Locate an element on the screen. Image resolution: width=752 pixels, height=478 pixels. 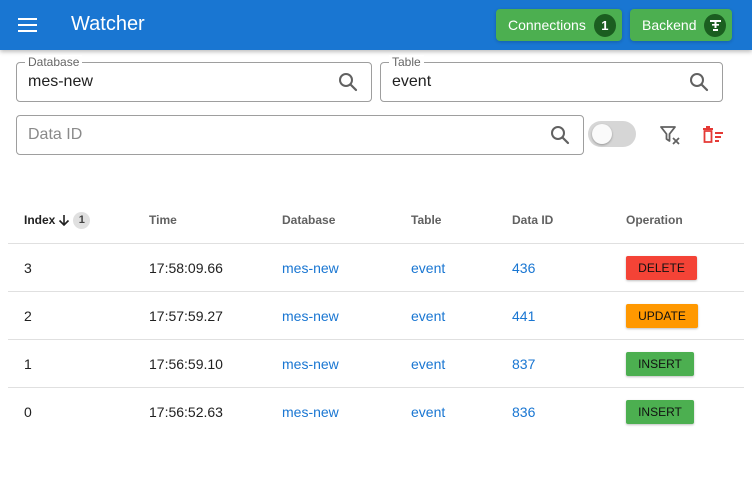
operation-badge-delete: DELETE is located at coordinates (661, 268).